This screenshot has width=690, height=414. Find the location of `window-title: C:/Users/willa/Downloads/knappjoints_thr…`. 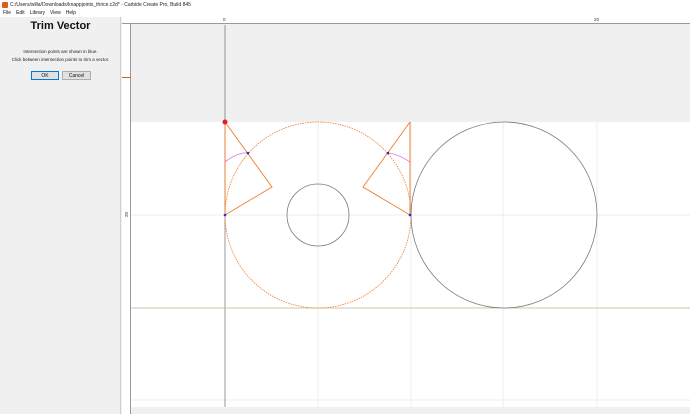

window-title: C:/Users/willa/Downloads/knappjoints_thr… is located at coordinates (100, 4).